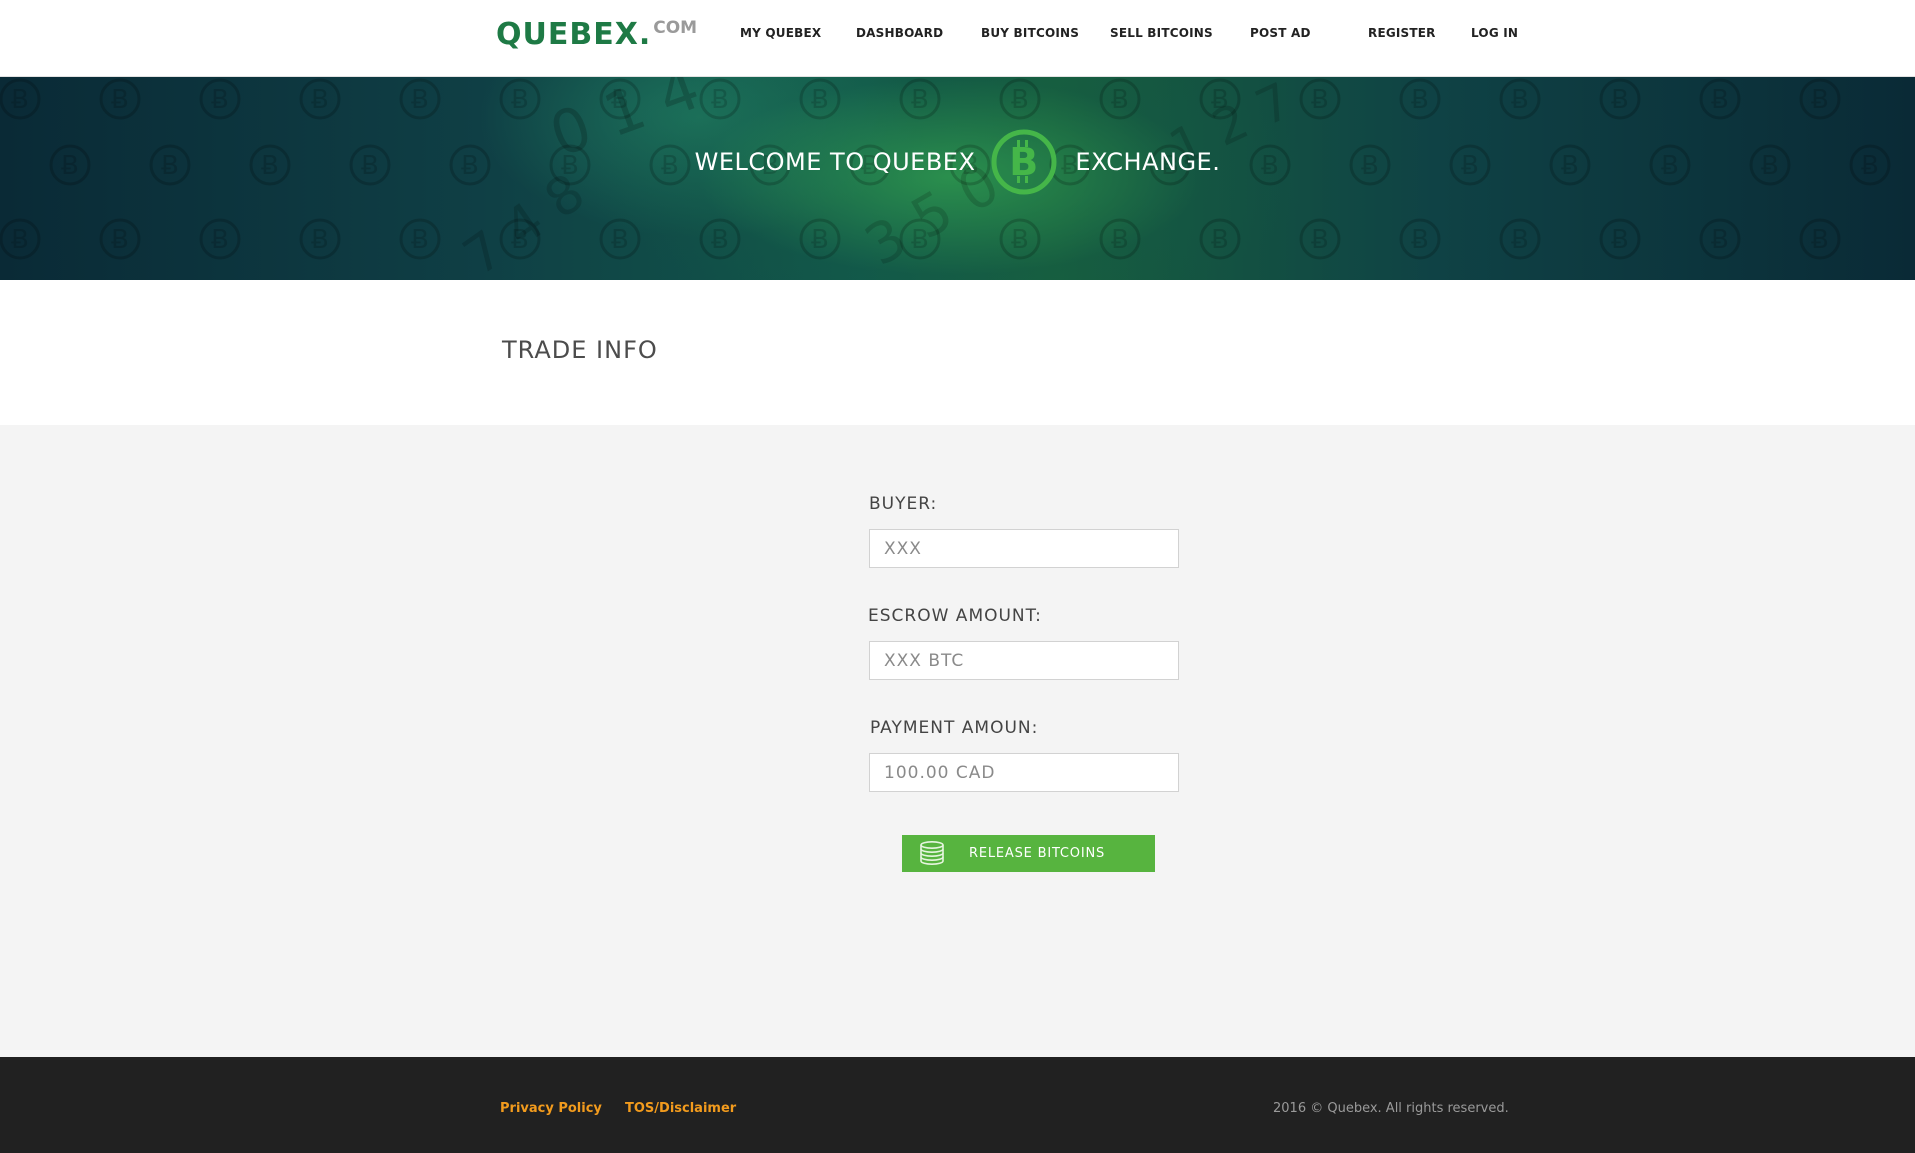  I want to click on hero-title: WELCOME TO QUEBEX B EXCHANGE., so click(957, 162).